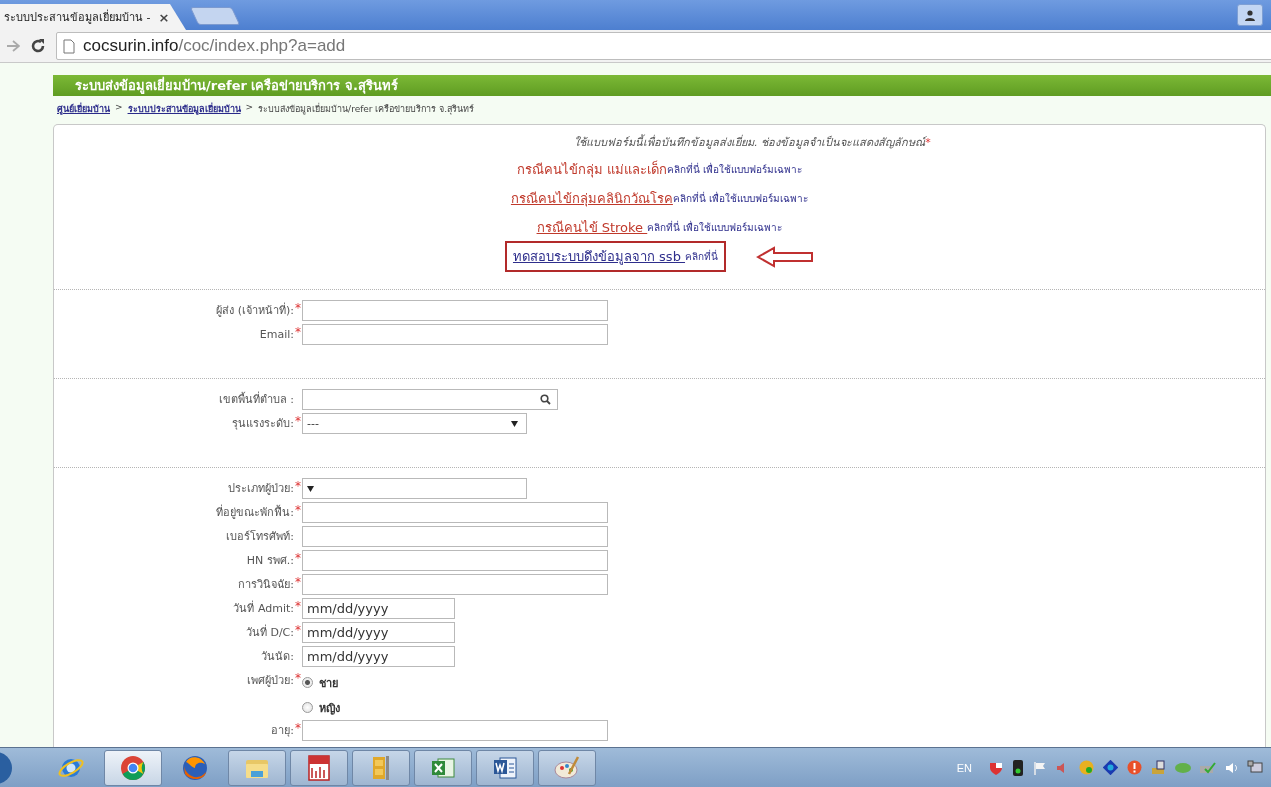  Describe the element at coordinates (260, 489) in the screenshot. I see `field-label: ประเภทผู้ป่วย:` at that location.